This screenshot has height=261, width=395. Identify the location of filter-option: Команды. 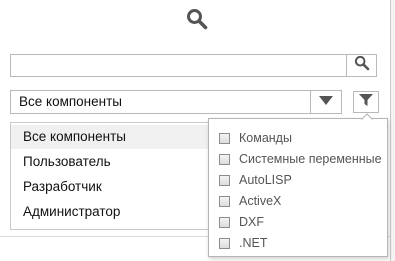
(255, 138).